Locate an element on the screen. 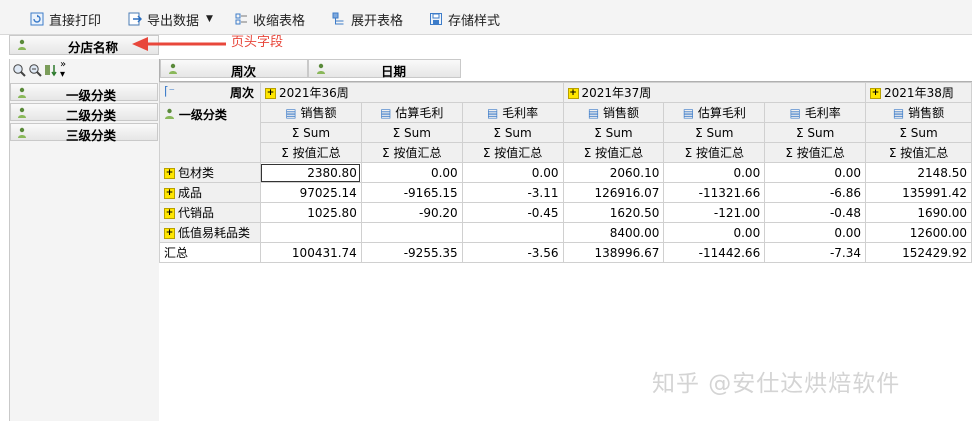 This screenshot has width=972, height=423. column-field-week-label: 周次 is located at coordinates (244, 71).